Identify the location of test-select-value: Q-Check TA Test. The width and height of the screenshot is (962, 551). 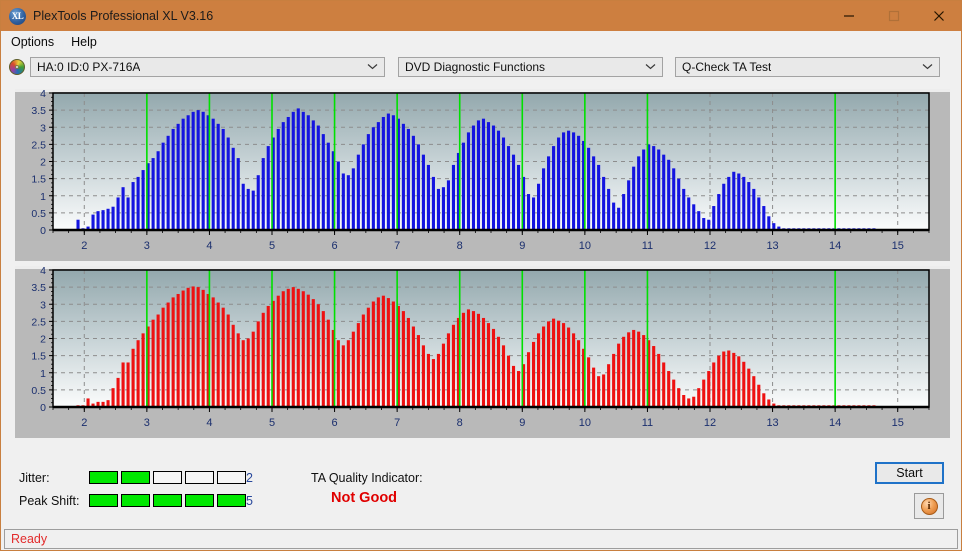
(727, 66).